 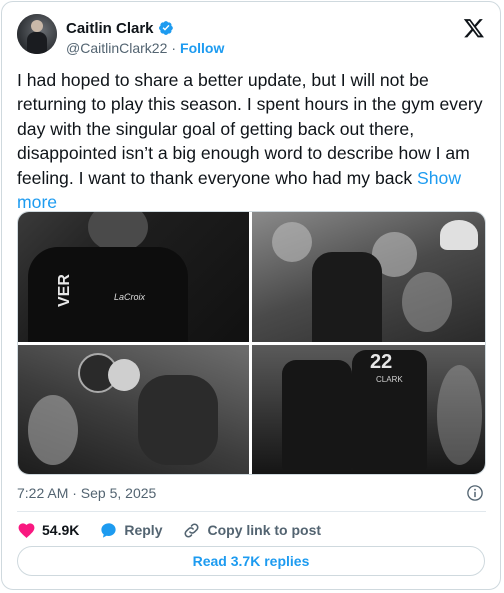 I want to click on reply-button: Reply, so click(x=130, y=530).